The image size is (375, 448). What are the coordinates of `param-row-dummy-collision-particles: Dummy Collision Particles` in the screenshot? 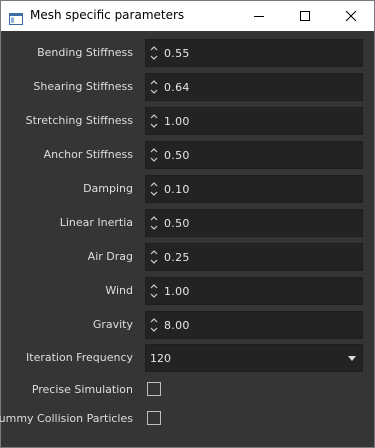 It's located at (187, 419).